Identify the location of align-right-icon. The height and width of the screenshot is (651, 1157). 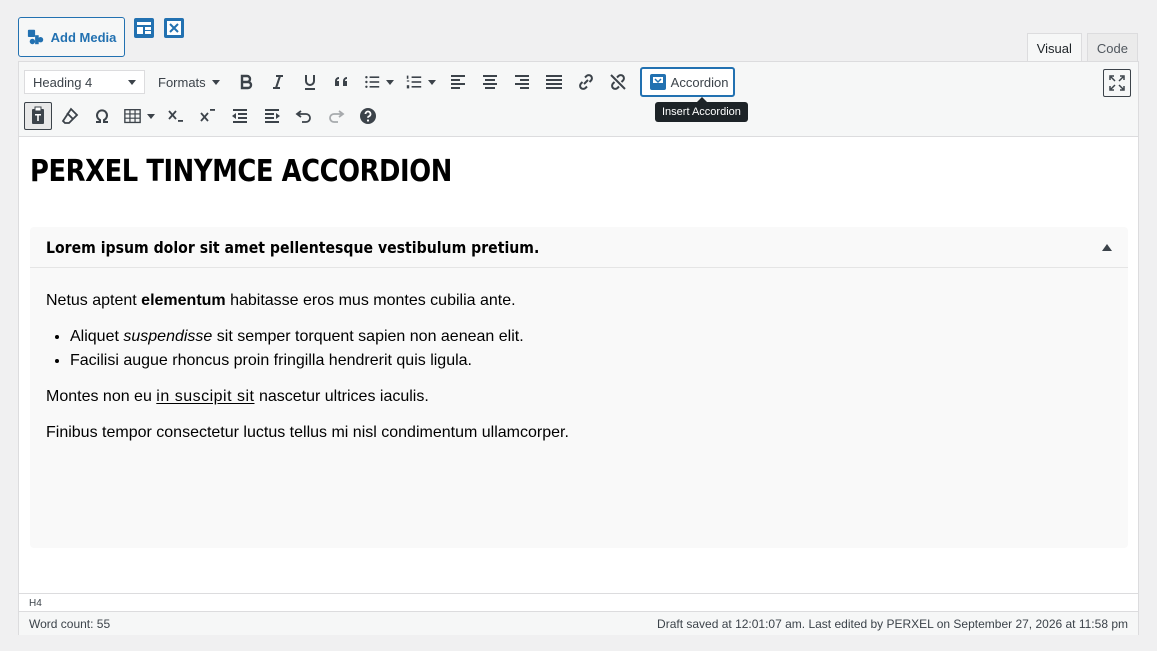
(521, 82).